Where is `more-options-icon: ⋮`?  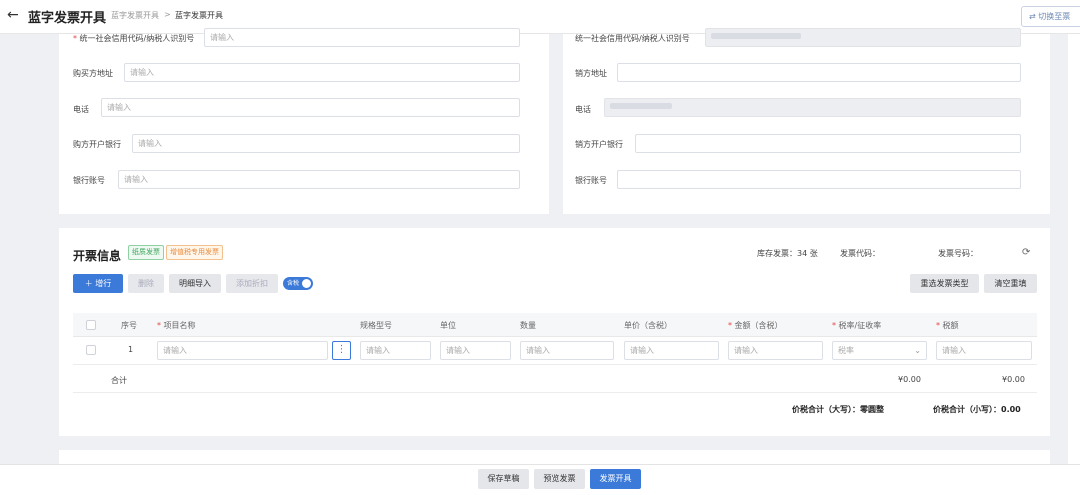
more-options-icon: ⋮ is located at coordinates (341, 350).